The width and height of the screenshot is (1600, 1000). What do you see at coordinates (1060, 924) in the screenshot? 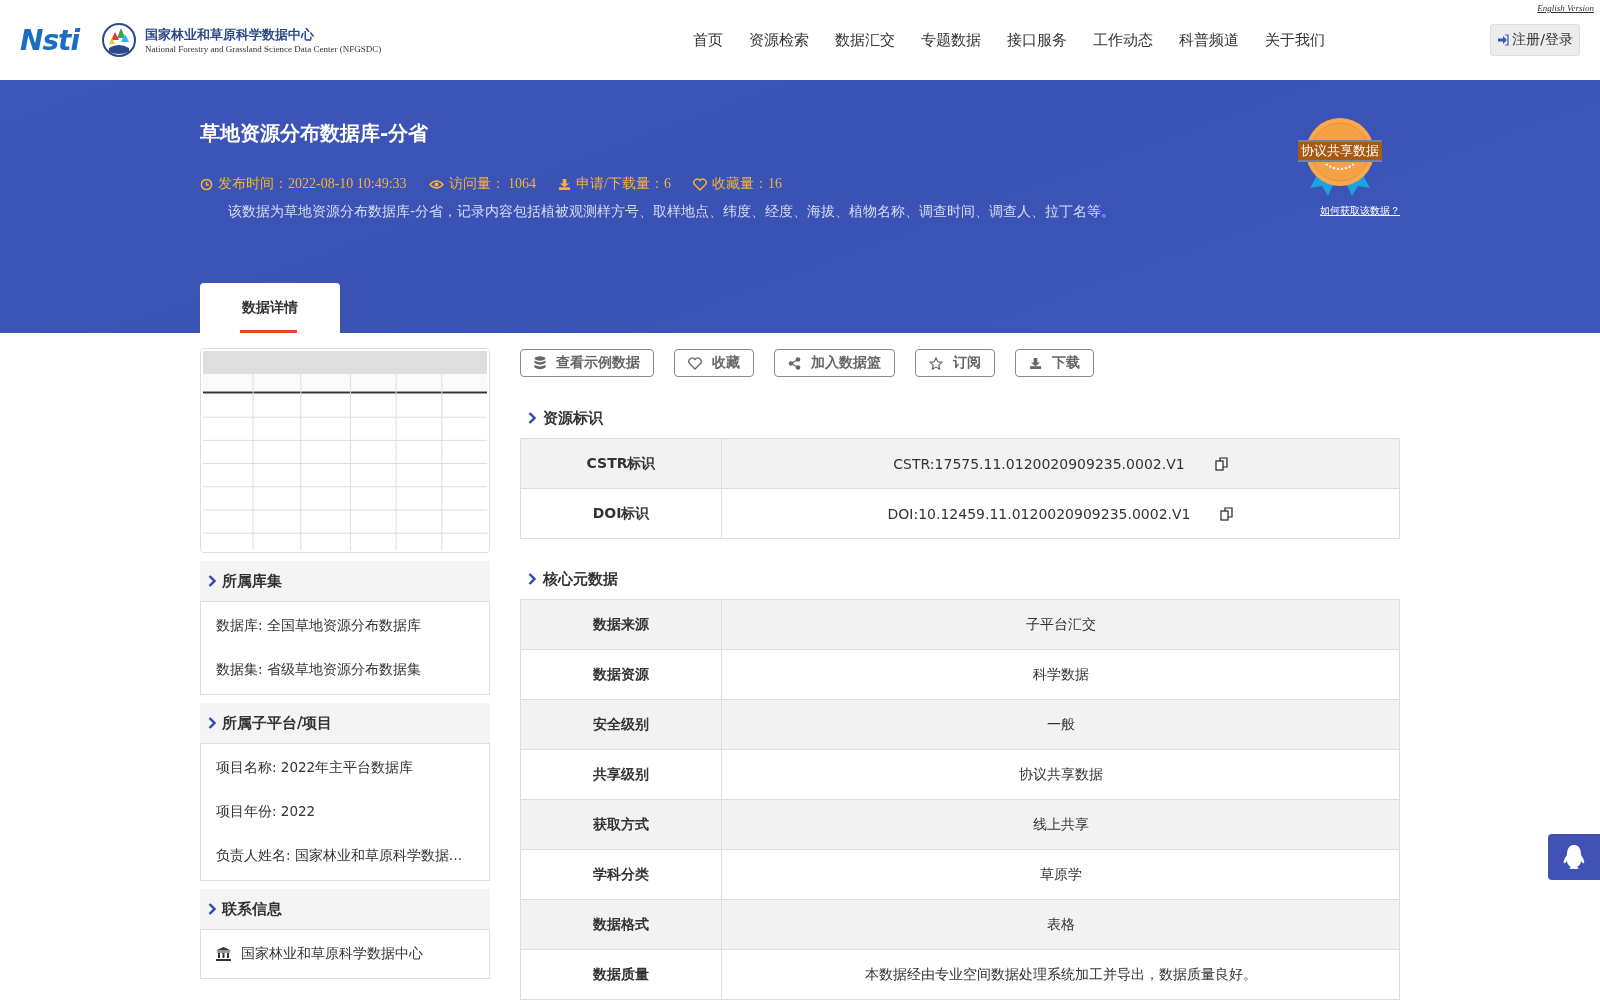
I see `field-value: 表格` at bounding box center [1060, 924].